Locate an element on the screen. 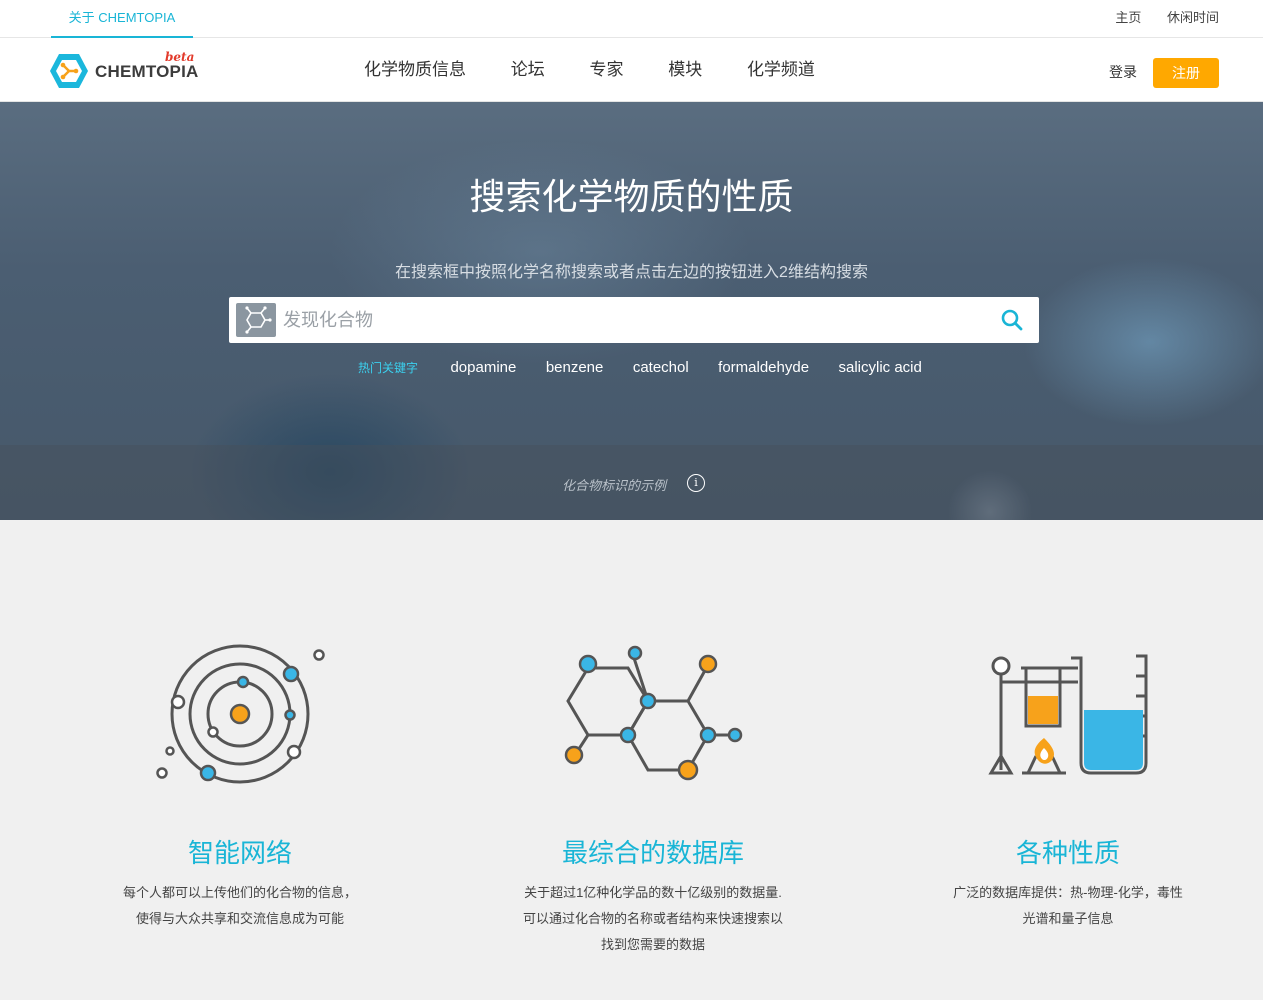 The height and width of the screenshot is (1000, 1263). compound-example-link: 化合物标识的示例 is located at coordinates (614, 484).